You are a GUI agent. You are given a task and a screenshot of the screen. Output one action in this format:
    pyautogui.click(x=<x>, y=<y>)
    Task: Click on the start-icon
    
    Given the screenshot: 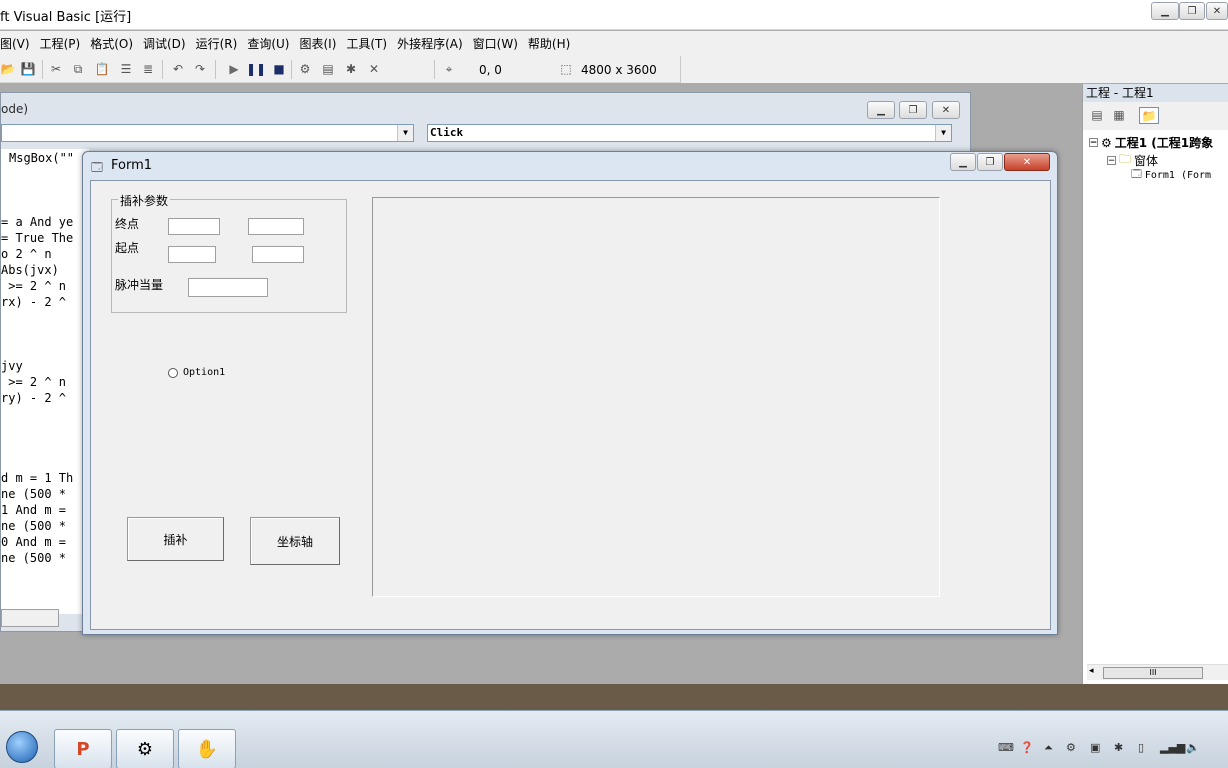 What is the action you would take?
    pyautogui.click(x=22, y=747)
    